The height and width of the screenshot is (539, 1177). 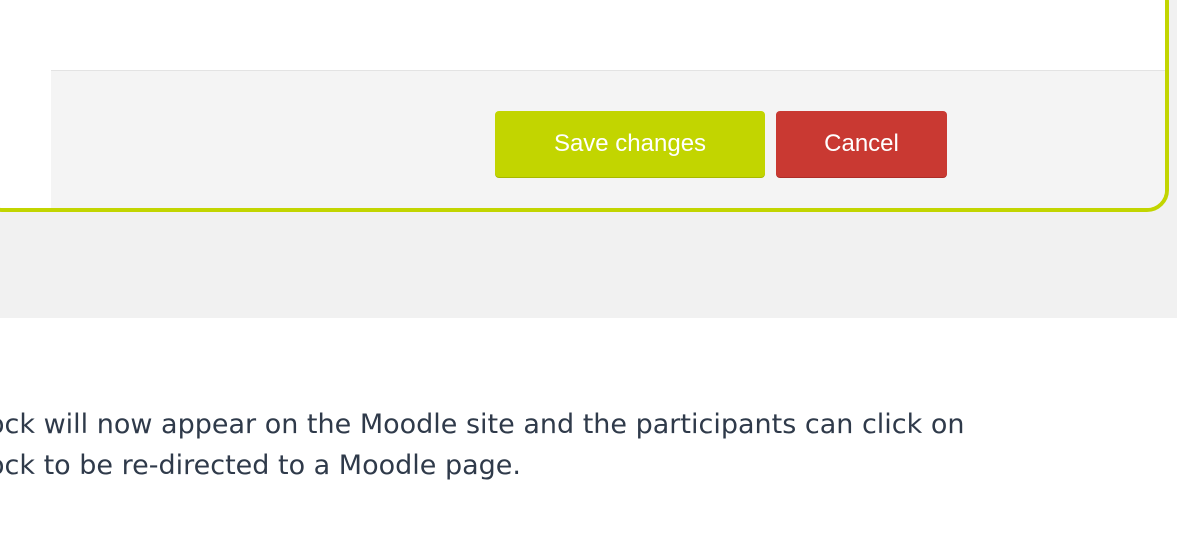 What do you see at coordinates (260, 465) in the screenshot?
I see `instruction-line-2: ock to be re-directed to a Moodle page.` at bounding box center [260, 465].